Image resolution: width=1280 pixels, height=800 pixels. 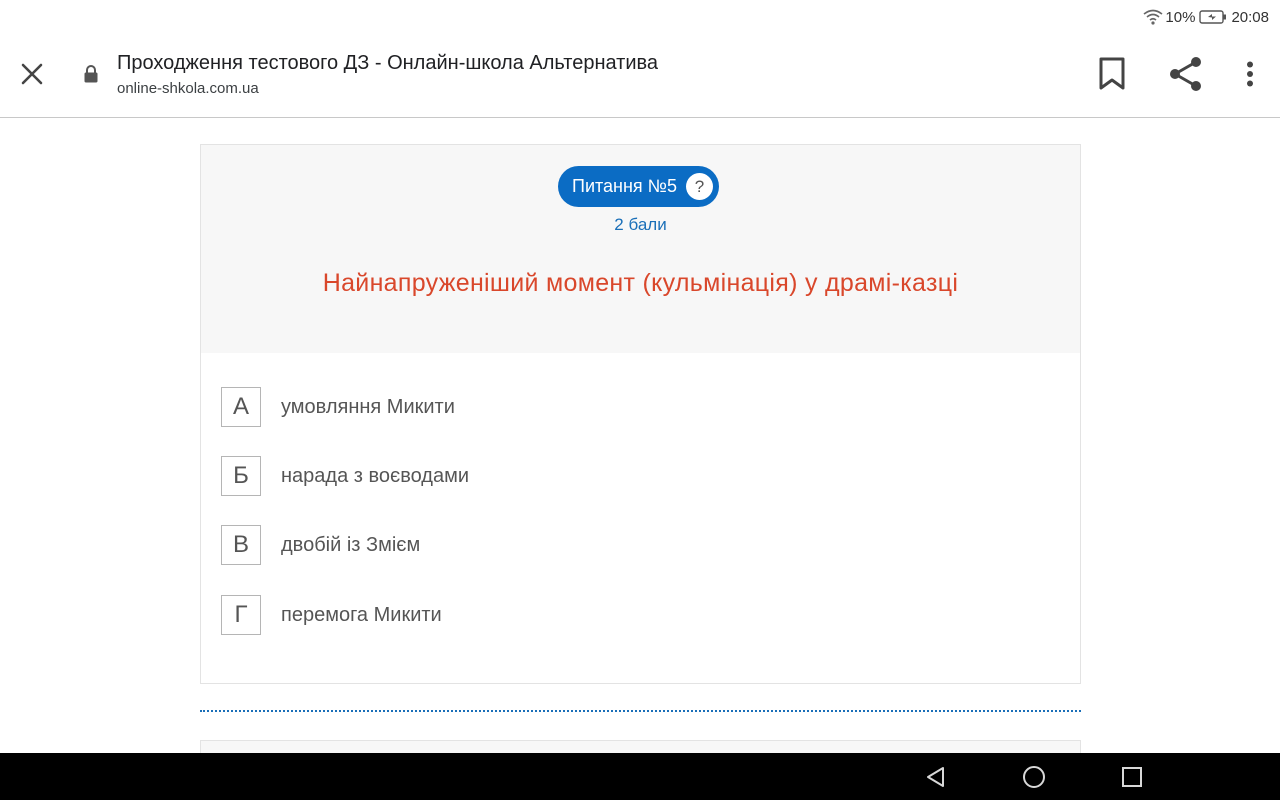 I want to click on nav-home-button, so click(x=1034, y=777).